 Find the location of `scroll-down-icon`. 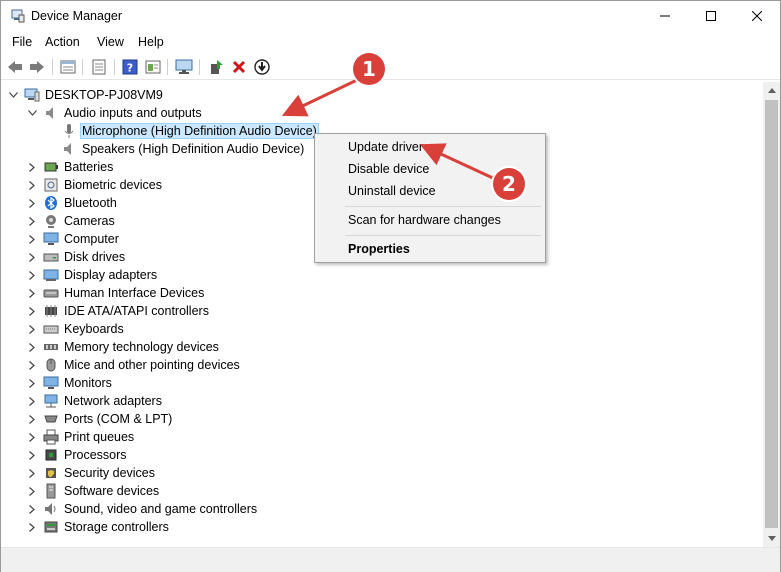

scroll-down-icon is located at coordinates (771, 538).